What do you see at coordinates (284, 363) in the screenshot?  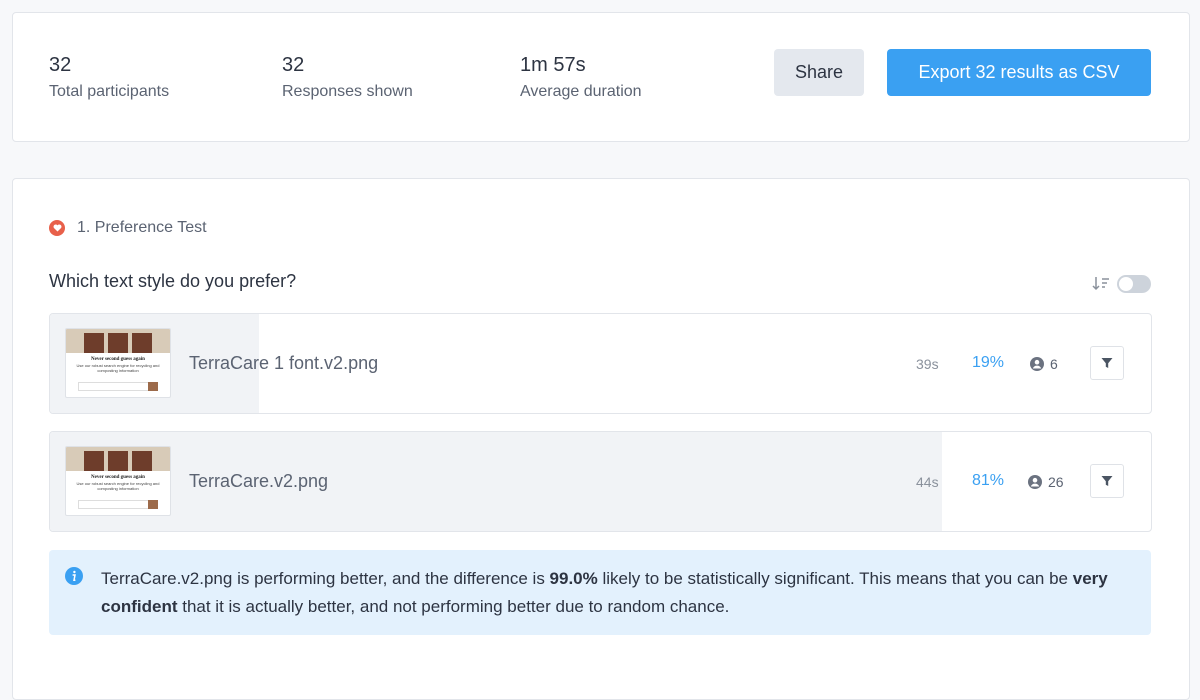 I see `option-name: TerraCare 1 font.v2.png` at bounding box center [284, 363].